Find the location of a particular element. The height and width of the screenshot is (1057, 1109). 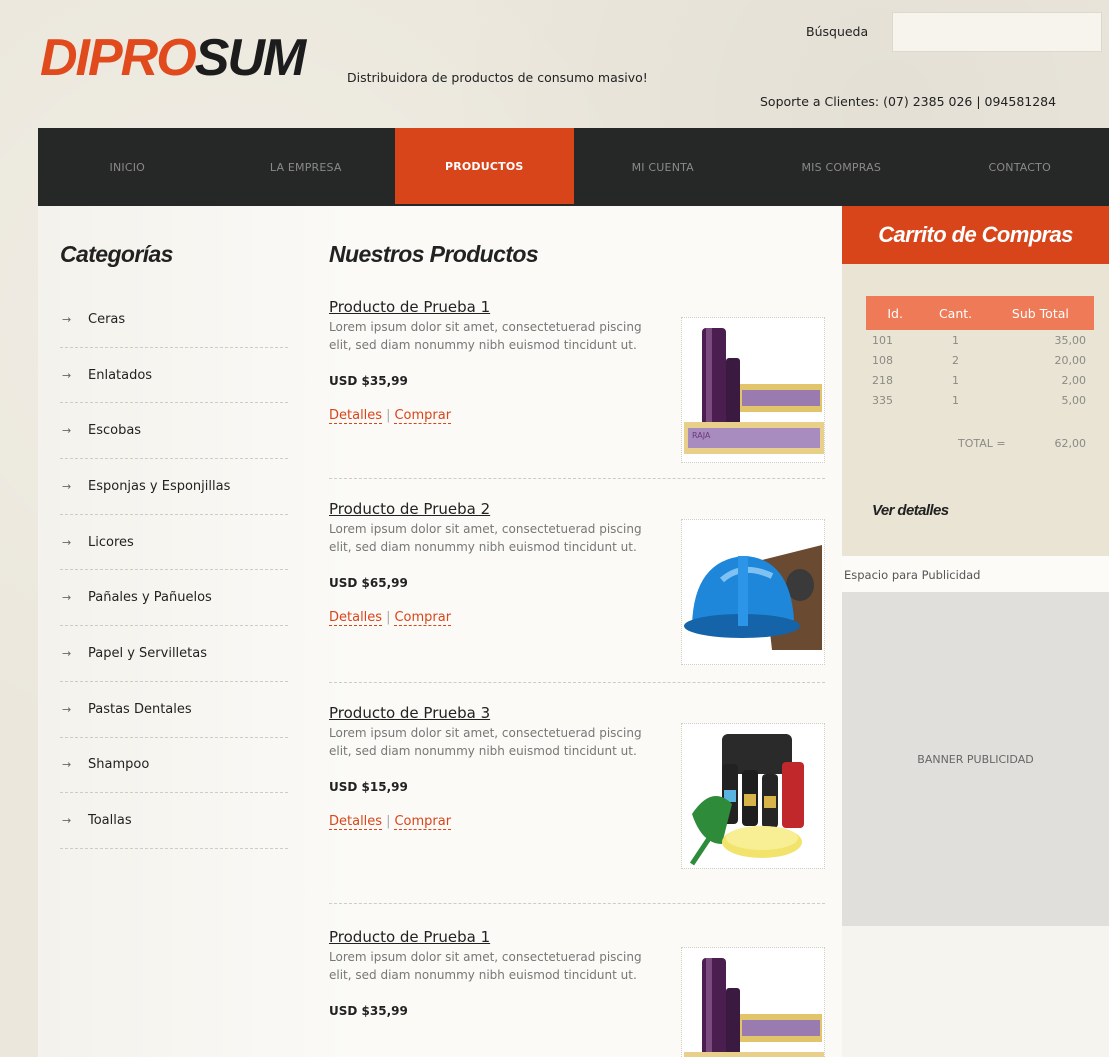

car-care-kit-image is located at coordinates (753, 796).